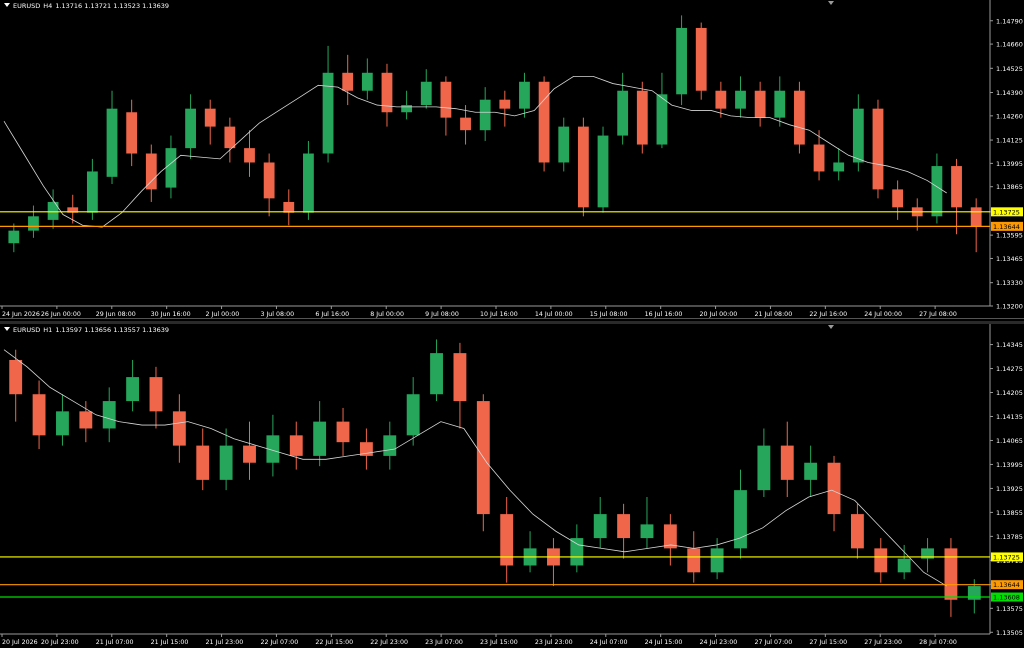 The image size is (1024, 648). Describe the element at coordinates (1009, 441) in the screenshot. I see `y-tick-label: 1.14065` at that location.